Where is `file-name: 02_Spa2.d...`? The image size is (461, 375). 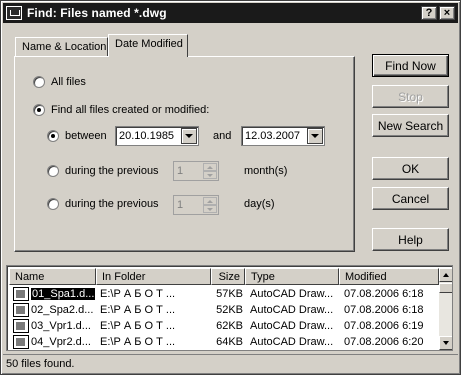
file-name: 02_Spa2.d... is located at coordinates (62, 310).